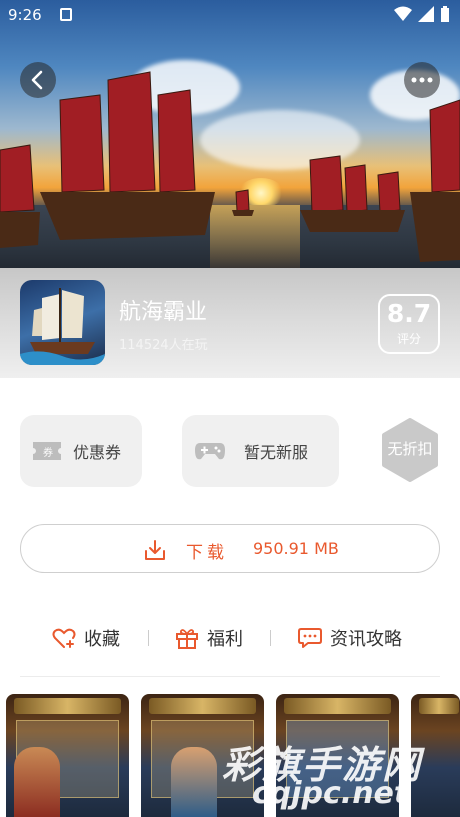  I want to click on coupon-label: 优惠券, so click(97, 452).